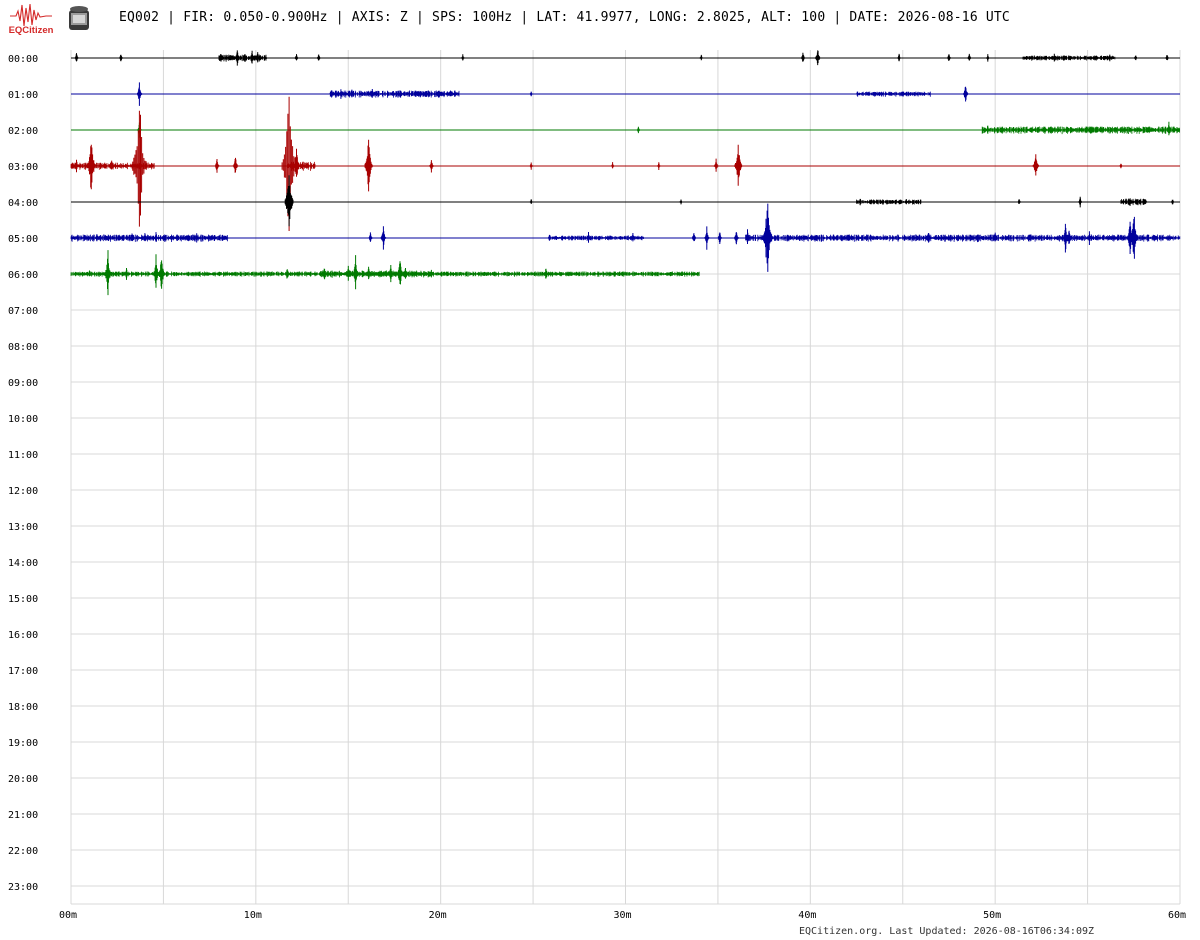 This screenshot has height=940, width=1200. Describe the element at coordinates (23, 599) in the screenshot. I see `y-tick-label: 15:00` at that location.